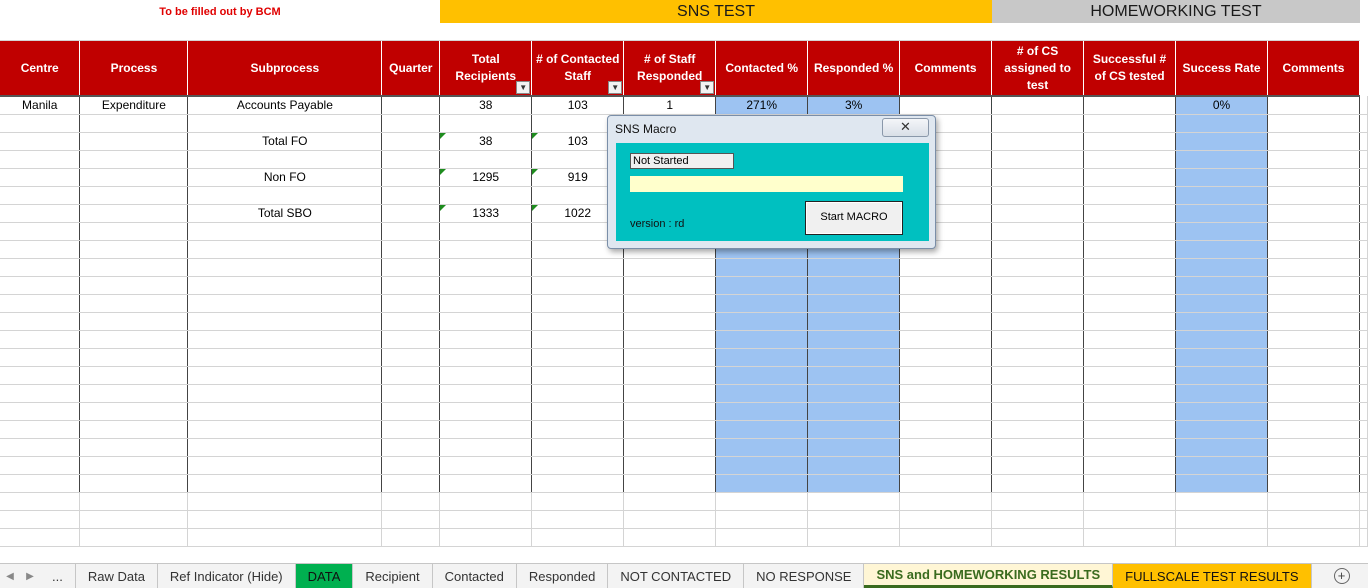 This screenshot has height=588, width=1368. What do you see at coordinates (285, 141) in the screenshot?
I see `grid-cell: Total FO` at bounding box center [285, 141].